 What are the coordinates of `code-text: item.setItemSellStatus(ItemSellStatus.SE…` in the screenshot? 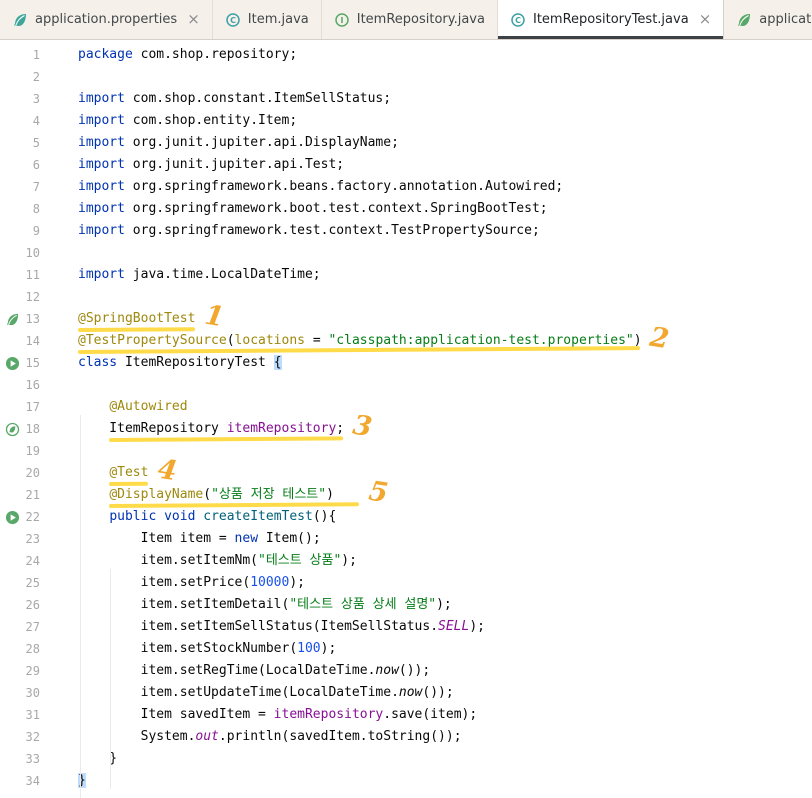 It's located at (281, 626).